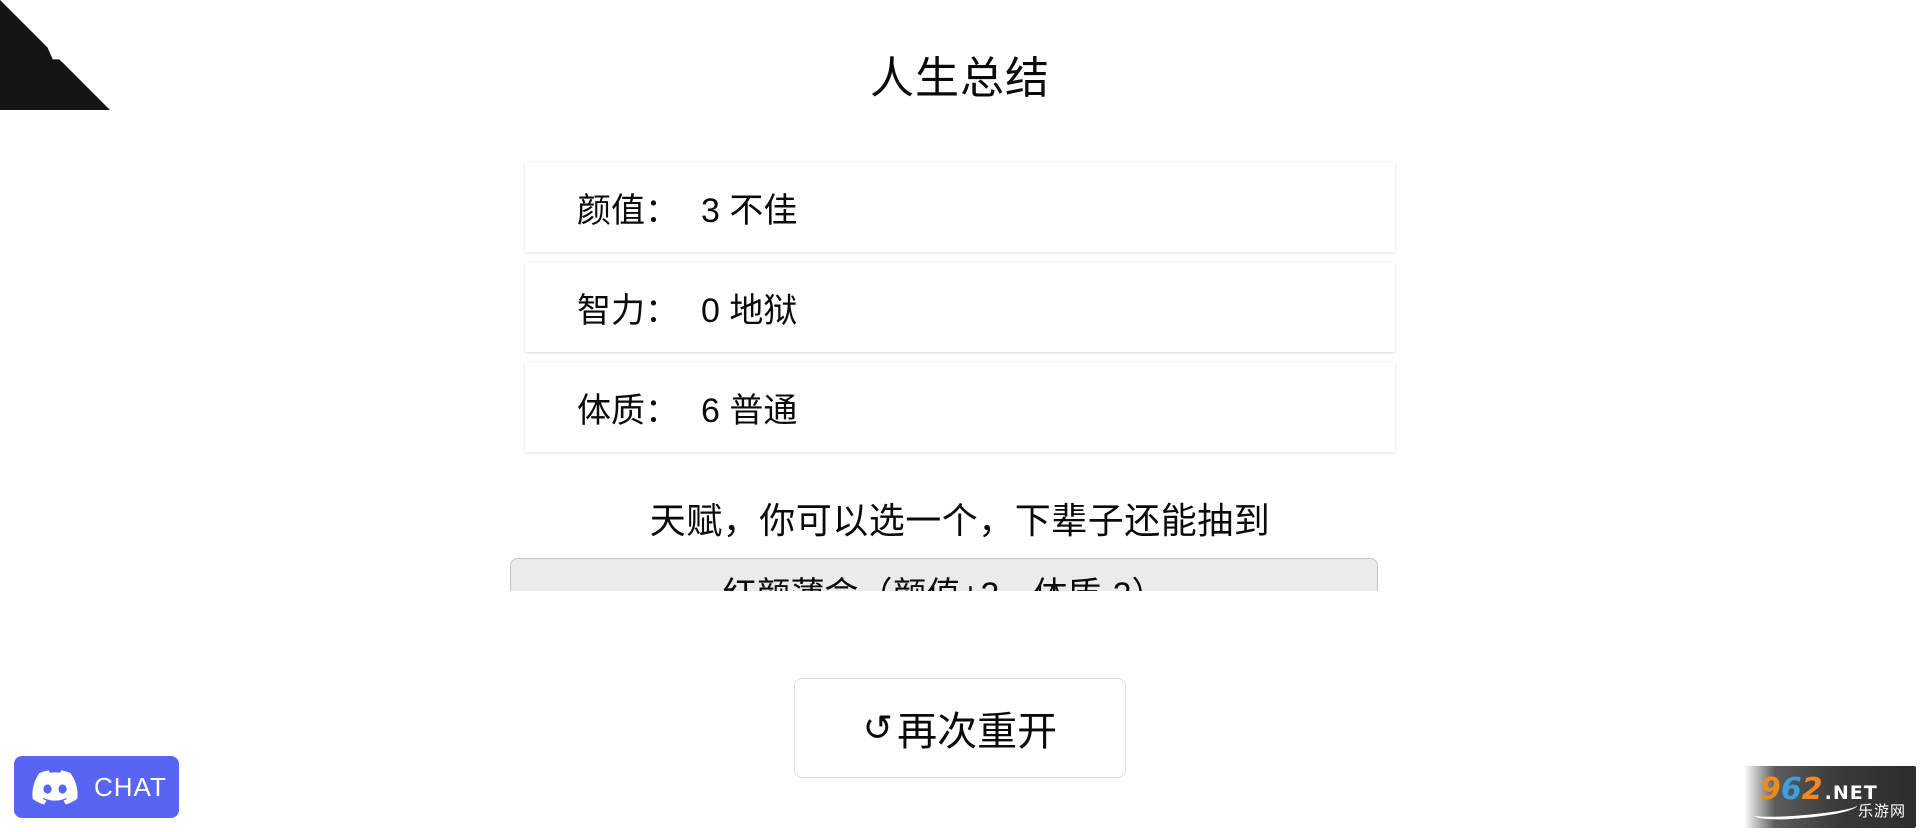  I want to click on stat-label: 体质：, so click(628, 410).